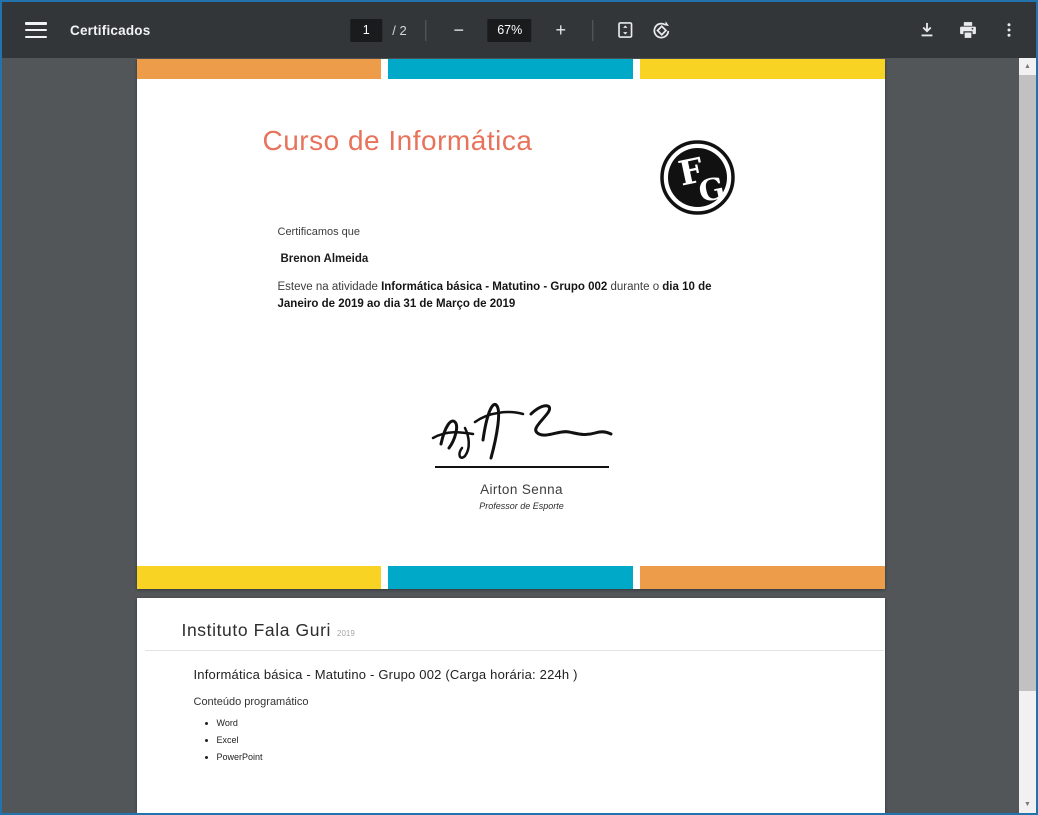 The height and width of the screenshot is (815, 1038). I want to click on scrollbar-thumb, so click(1027, 383).